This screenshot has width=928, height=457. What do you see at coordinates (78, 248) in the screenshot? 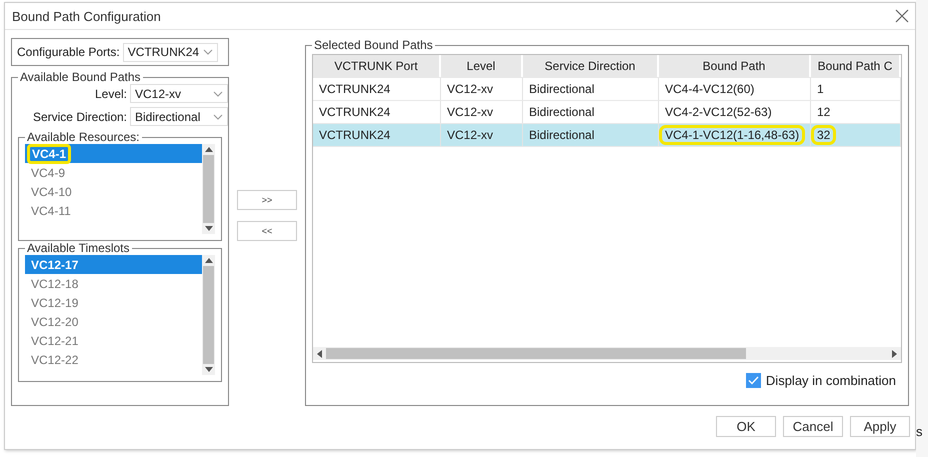
I see `group-title: Available Timeslots` at bounding box center [78, 248].